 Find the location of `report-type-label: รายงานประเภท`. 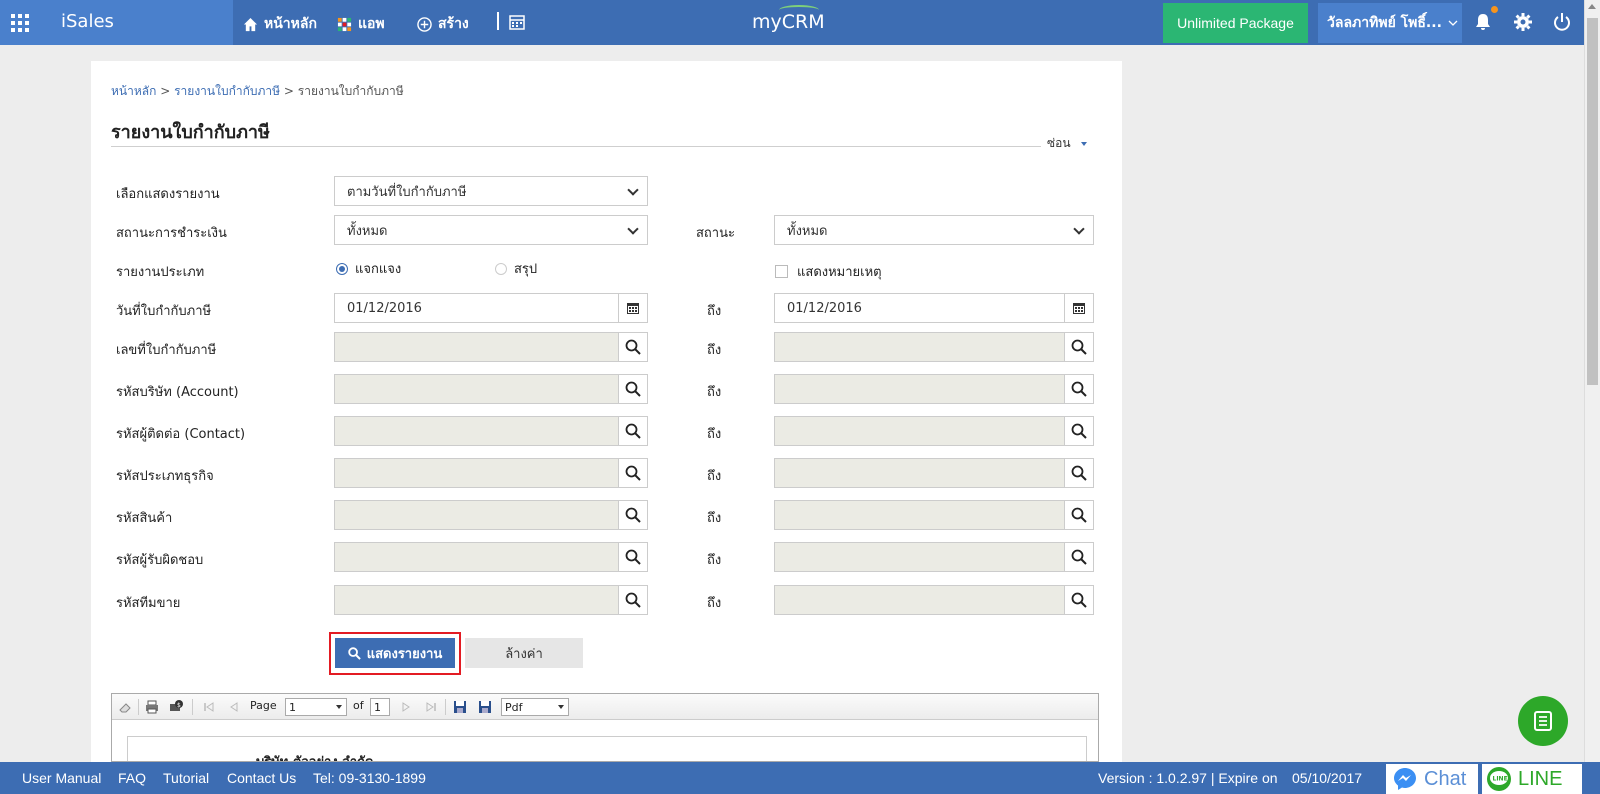

report-type-label: รายงานประเภท is located at coordinates (160, 272).